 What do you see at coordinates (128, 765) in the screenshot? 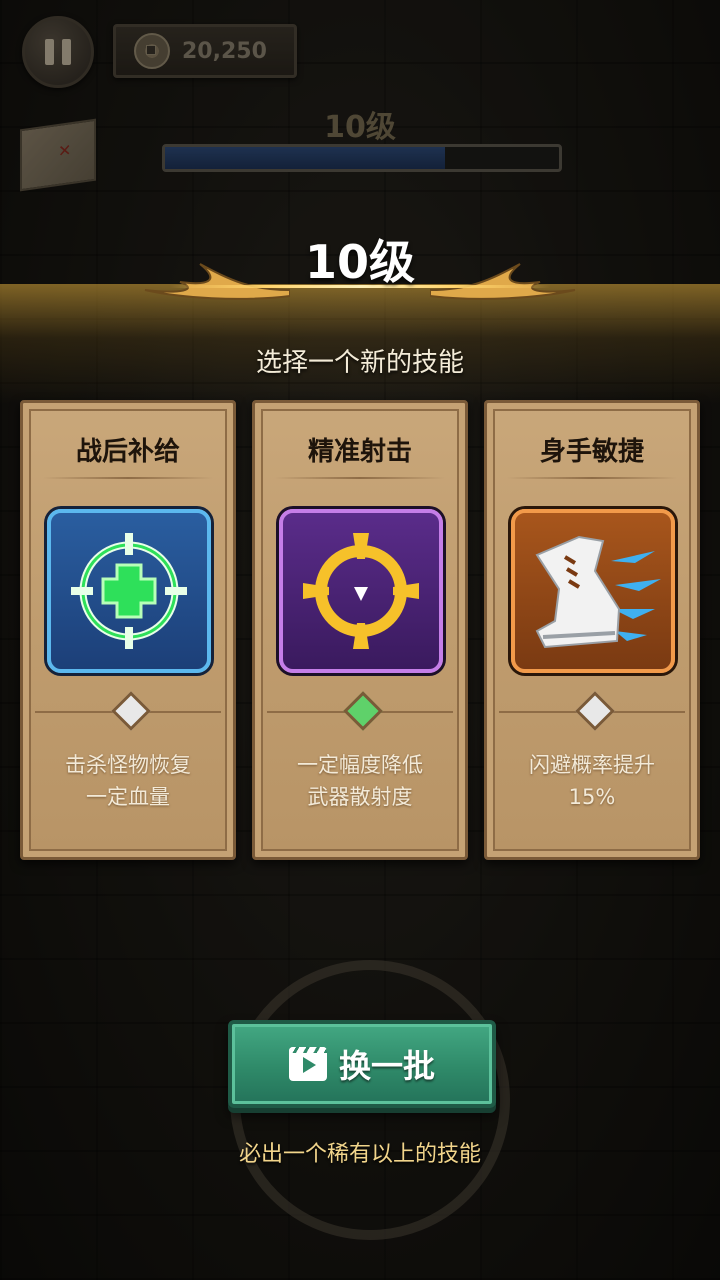
I see `description-line: 击杀怪物恢复` at bounding box center [128, 765].